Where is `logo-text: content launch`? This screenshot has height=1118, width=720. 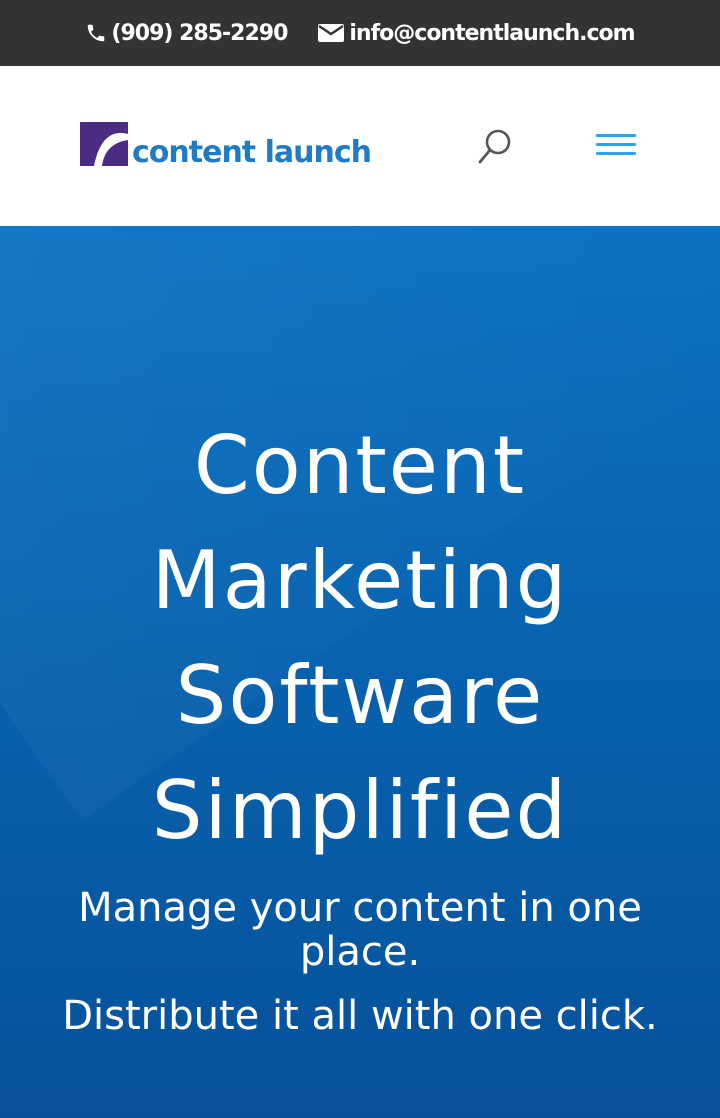 logo-text: content launch is located at coordinates (252, 152).